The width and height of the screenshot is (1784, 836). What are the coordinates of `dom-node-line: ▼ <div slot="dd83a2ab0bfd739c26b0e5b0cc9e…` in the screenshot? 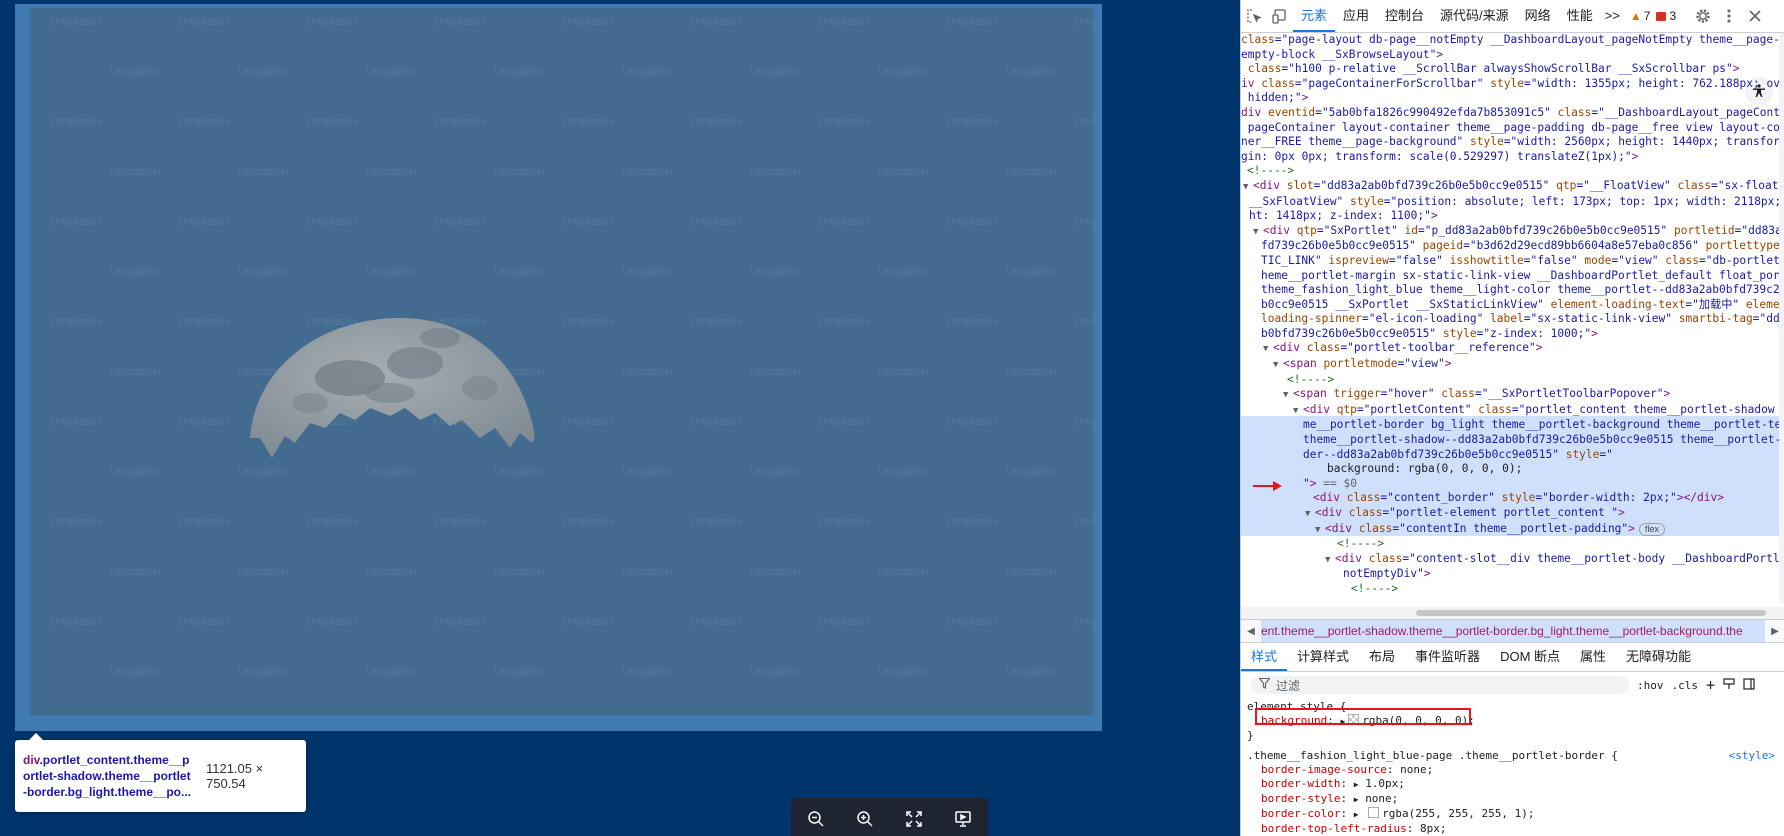 It's located at (1512, 187).